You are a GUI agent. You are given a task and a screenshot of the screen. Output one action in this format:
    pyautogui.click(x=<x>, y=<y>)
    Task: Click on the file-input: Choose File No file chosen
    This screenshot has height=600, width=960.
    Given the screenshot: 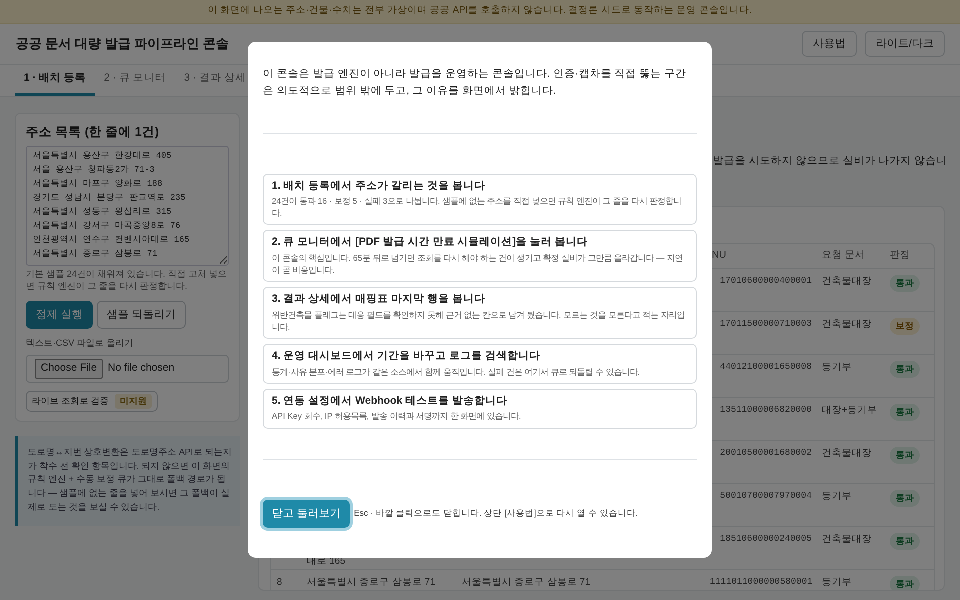 What is the action you would take?
    pyautogui.click(x=127, y=368)
    